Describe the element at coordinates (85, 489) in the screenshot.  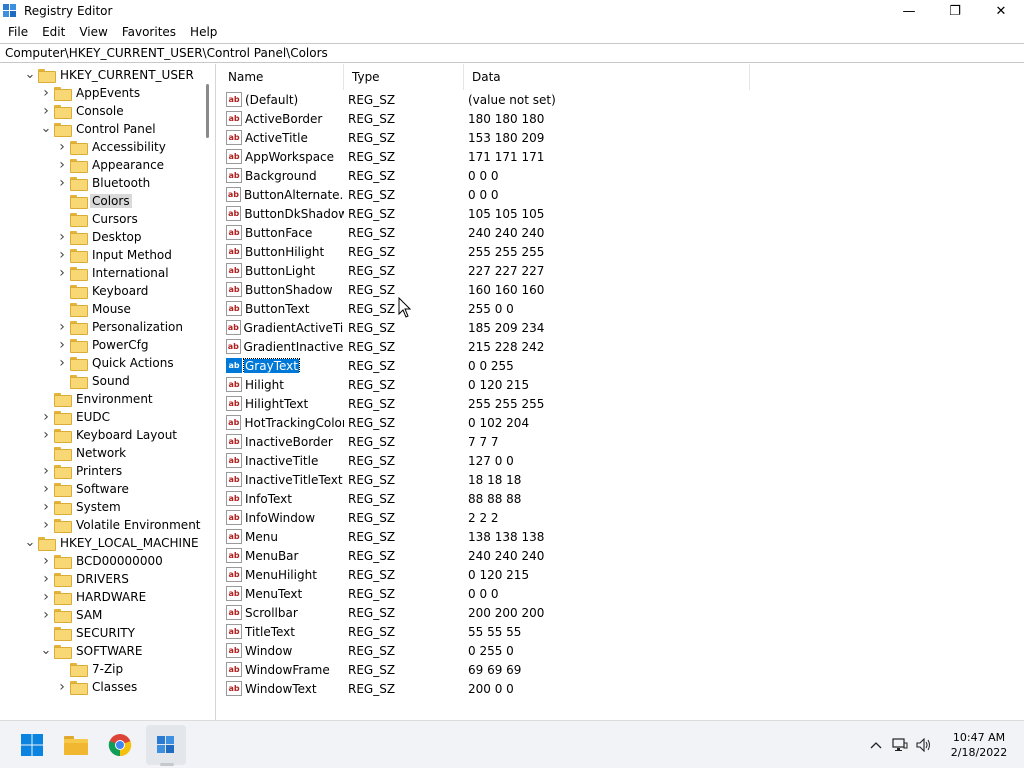
I see `tree-node: › Software` at that location.